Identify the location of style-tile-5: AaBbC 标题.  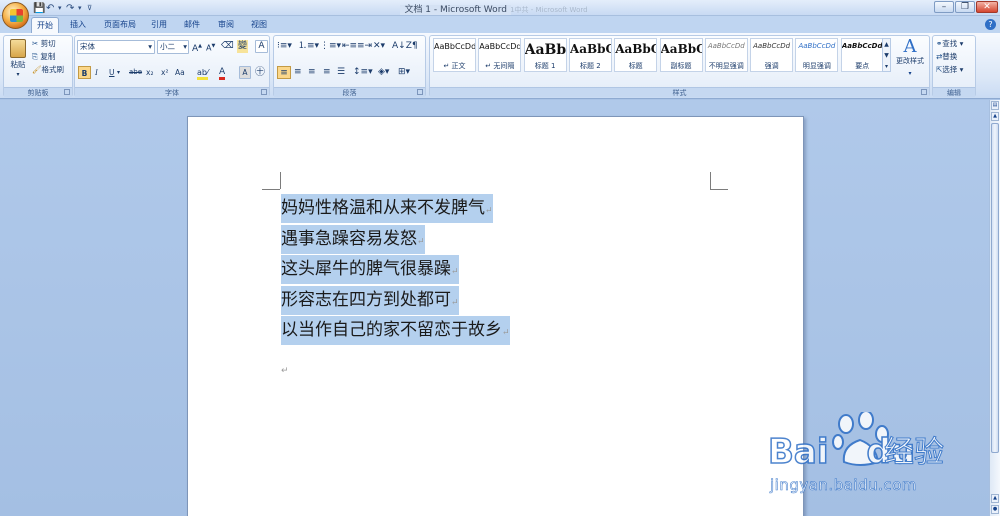
(636, 55).